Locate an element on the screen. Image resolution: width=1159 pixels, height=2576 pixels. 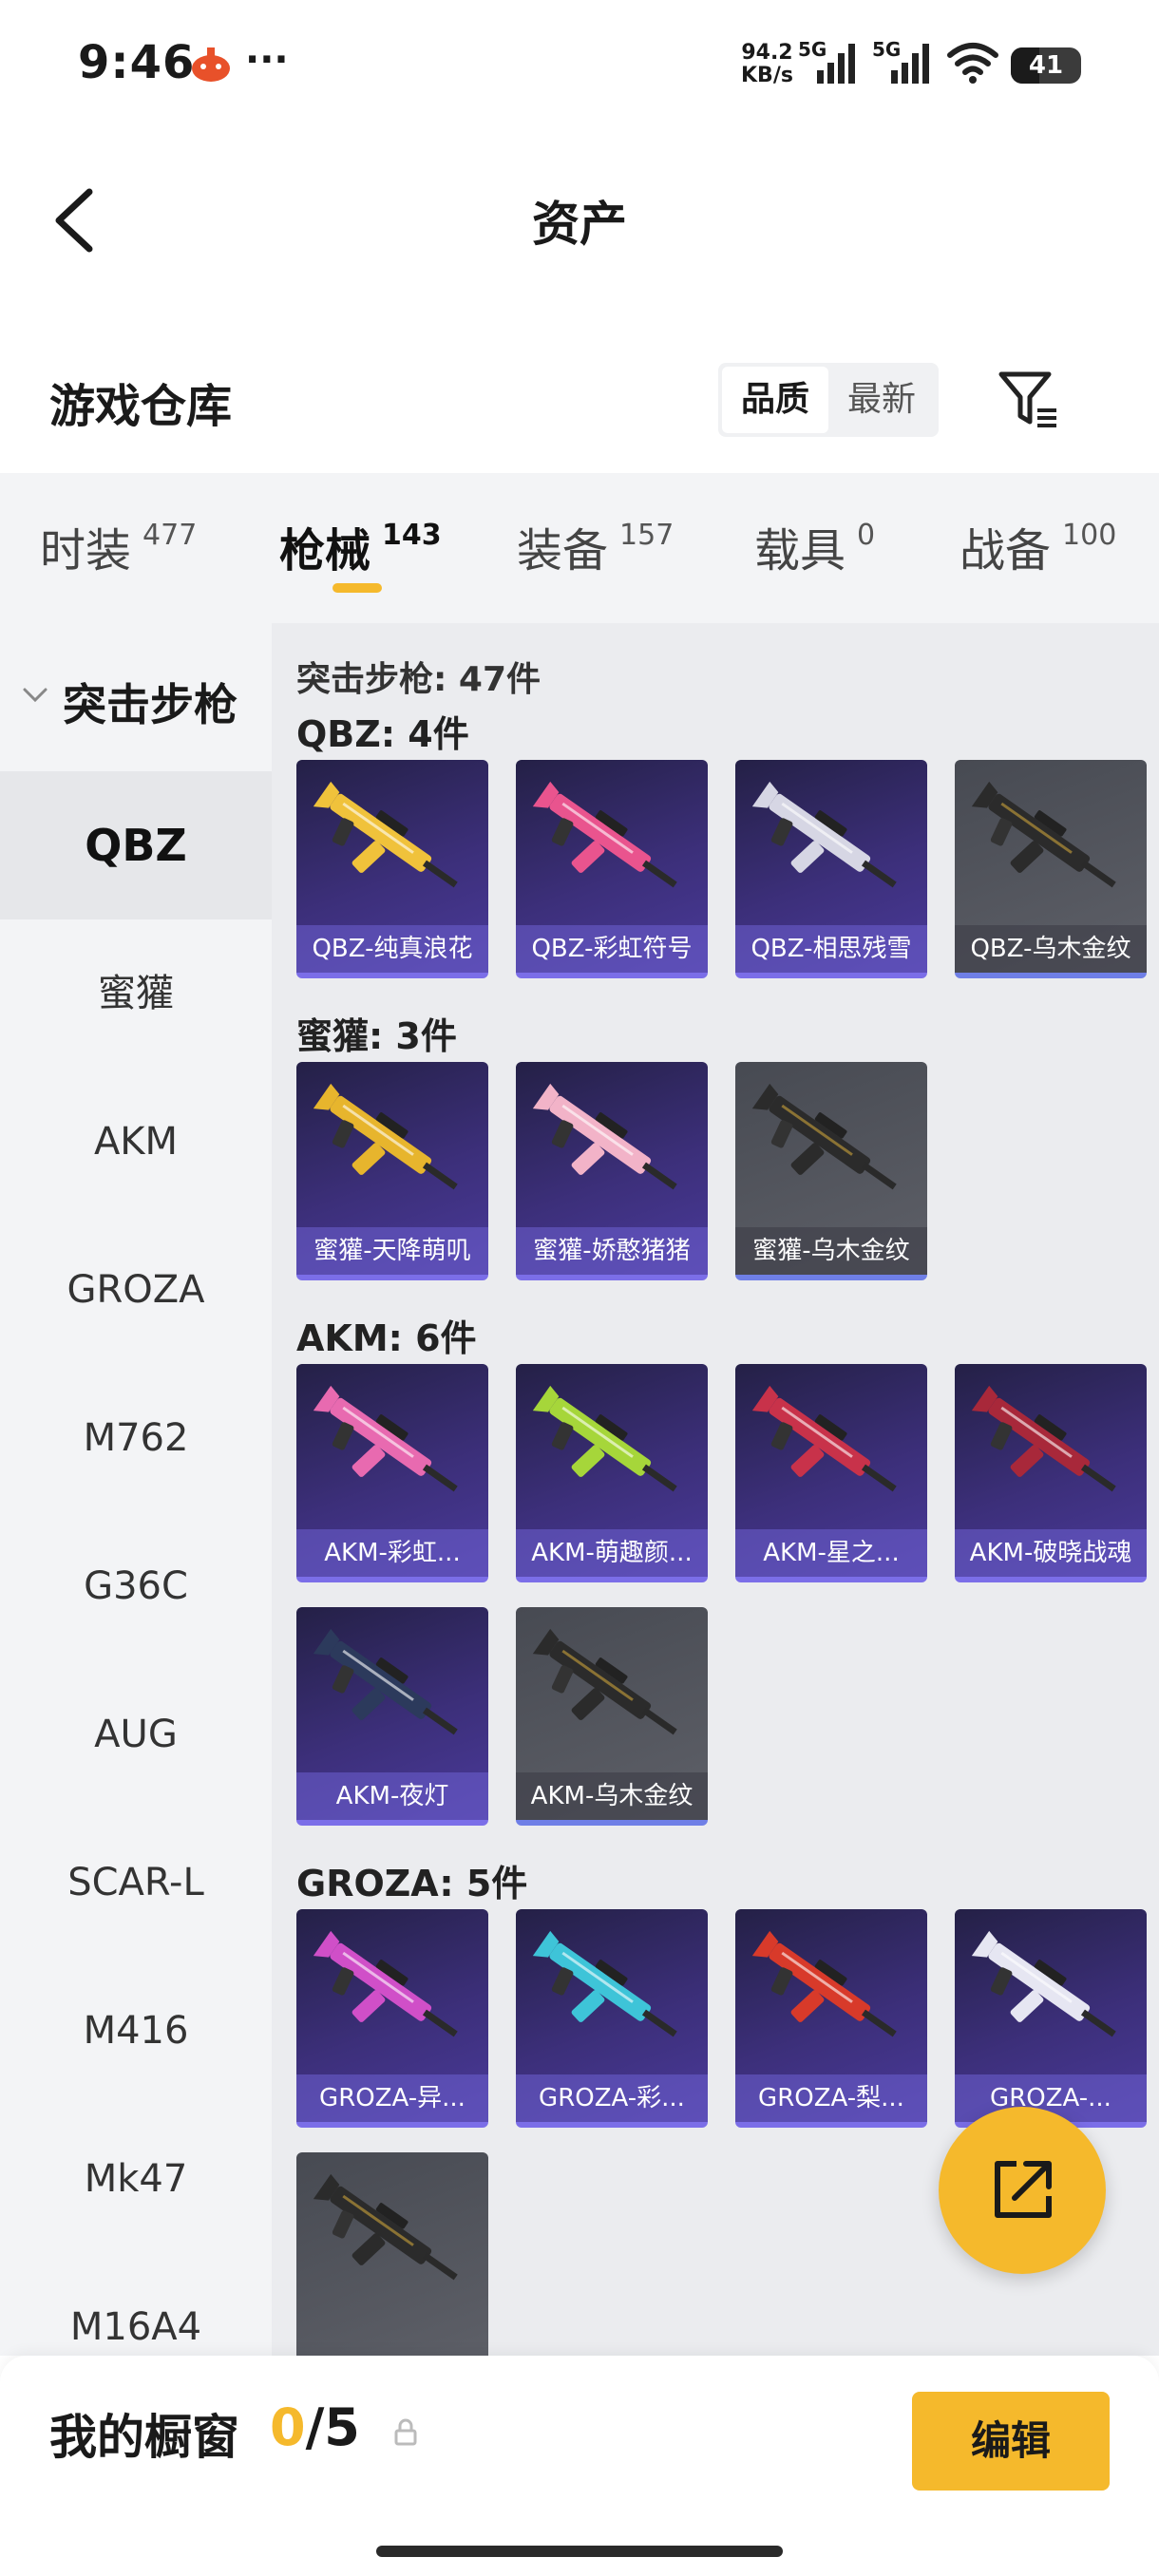
group-title: 蜜獾: 3件 is located at coordinates (376, 1036).